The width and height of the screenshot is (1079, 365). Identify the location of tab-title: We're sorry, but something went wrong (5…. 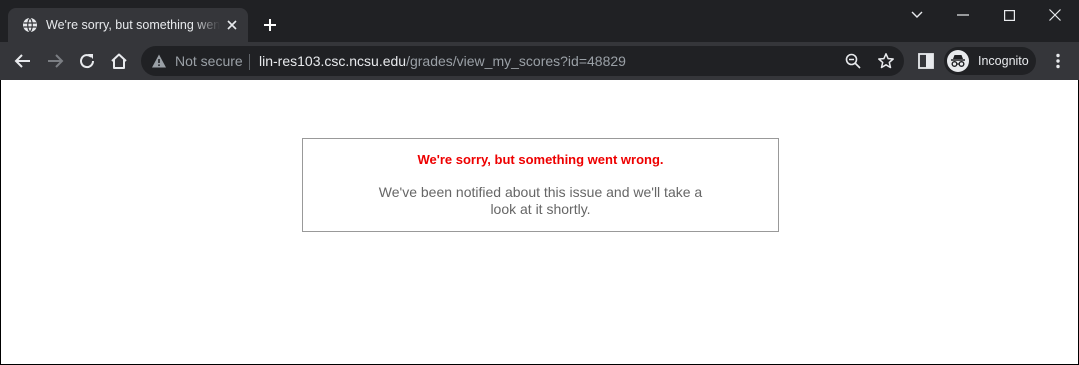
(133, 25).